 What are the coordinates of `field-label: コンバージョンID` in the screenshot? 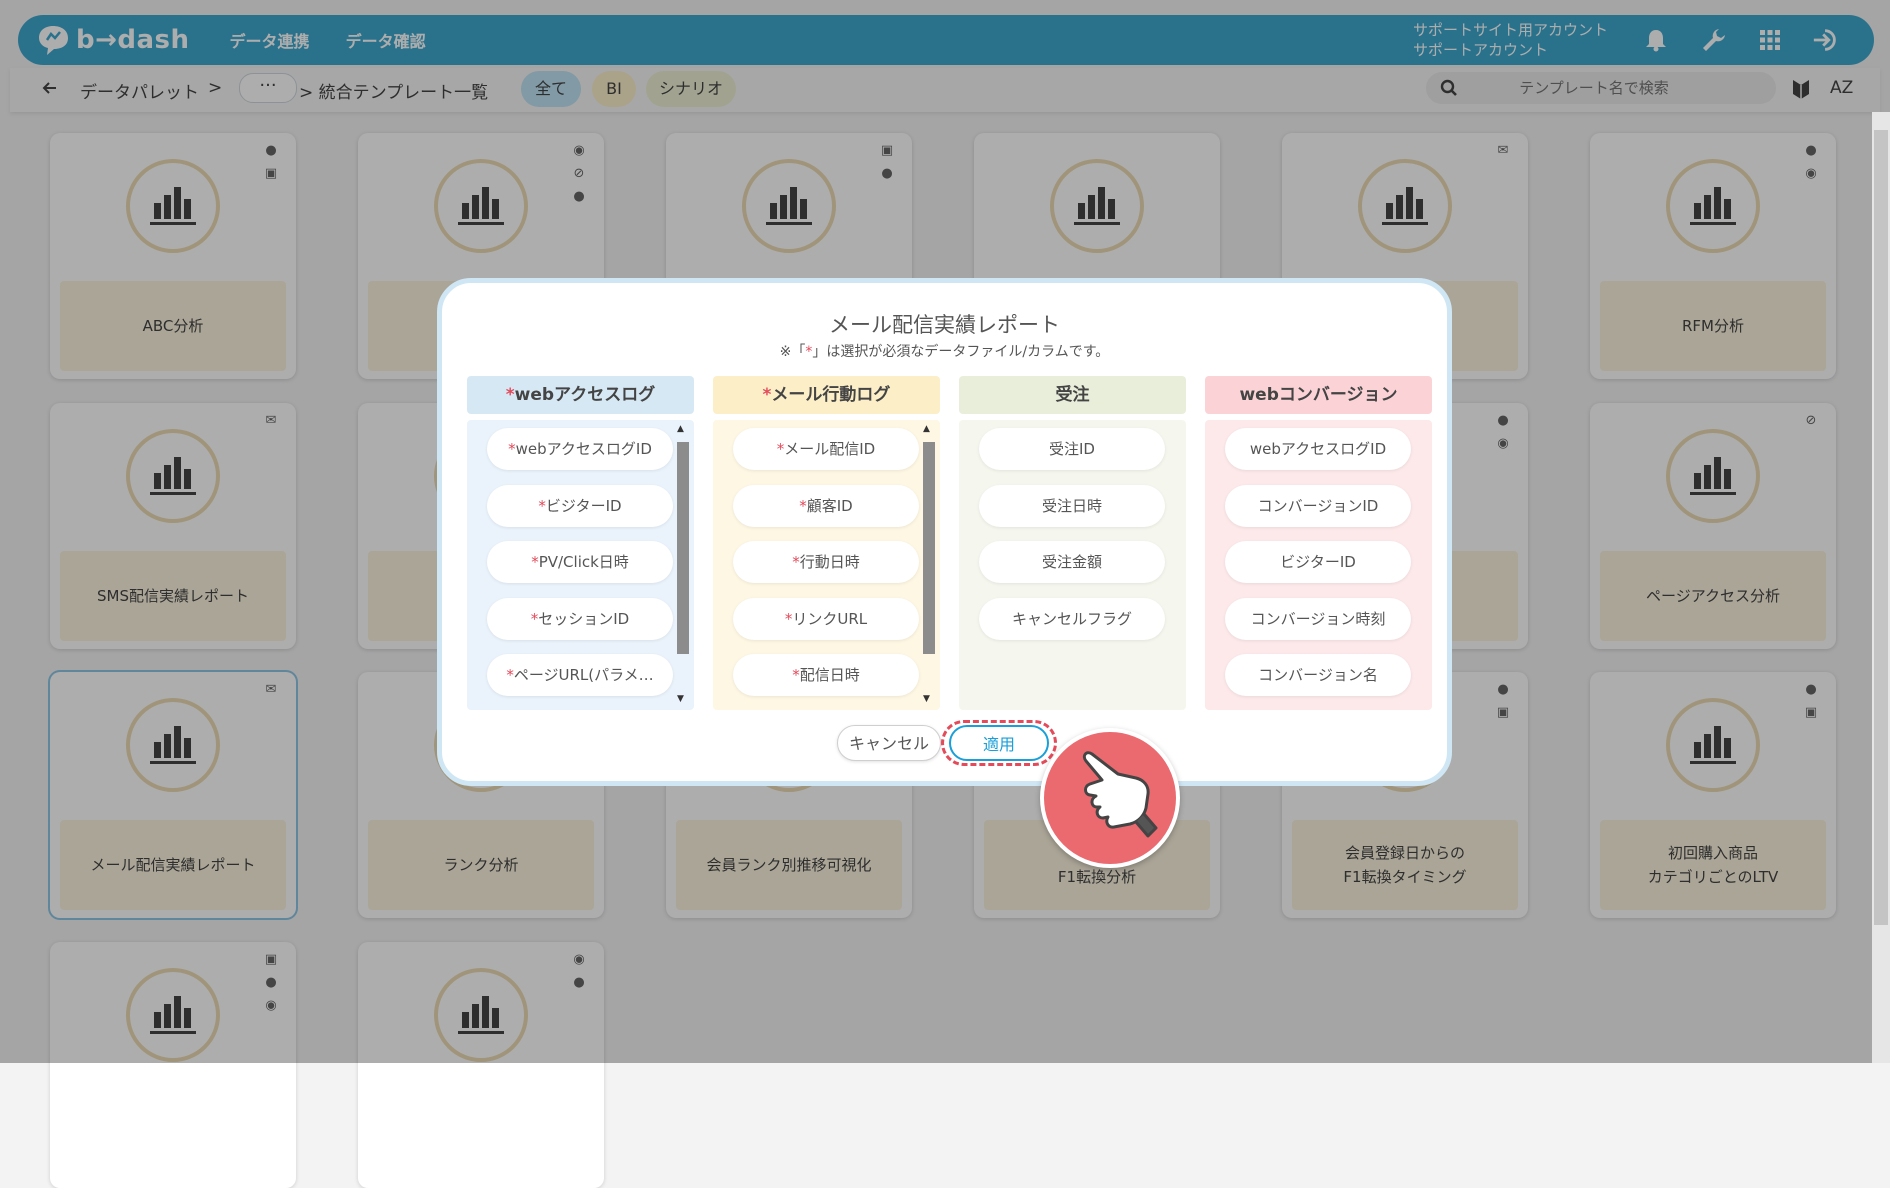 It's located at (1318, 505).